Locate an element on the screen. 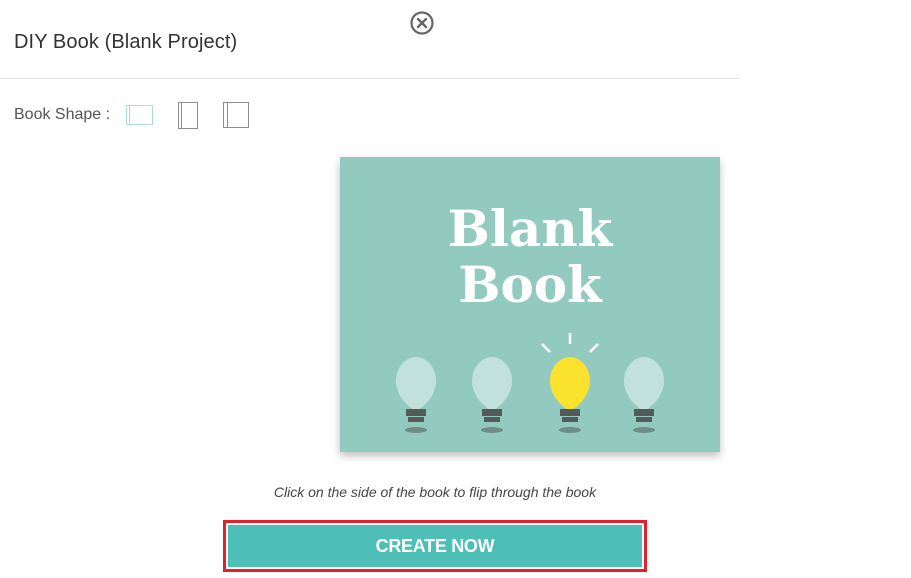  square-book-icon is located at coordinates (236, 115).